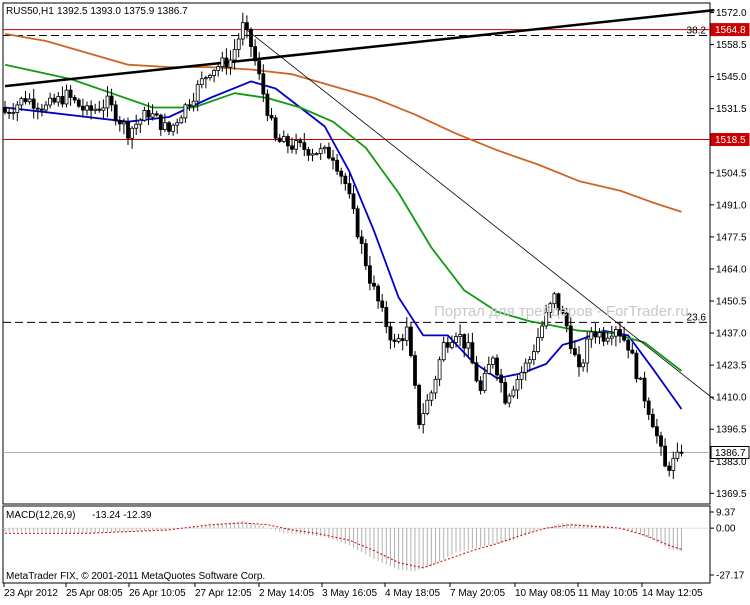 This screenshot has height=605, width=750. I want to click on time-tick-label: 23 Apr 2012, so click(31, 593).